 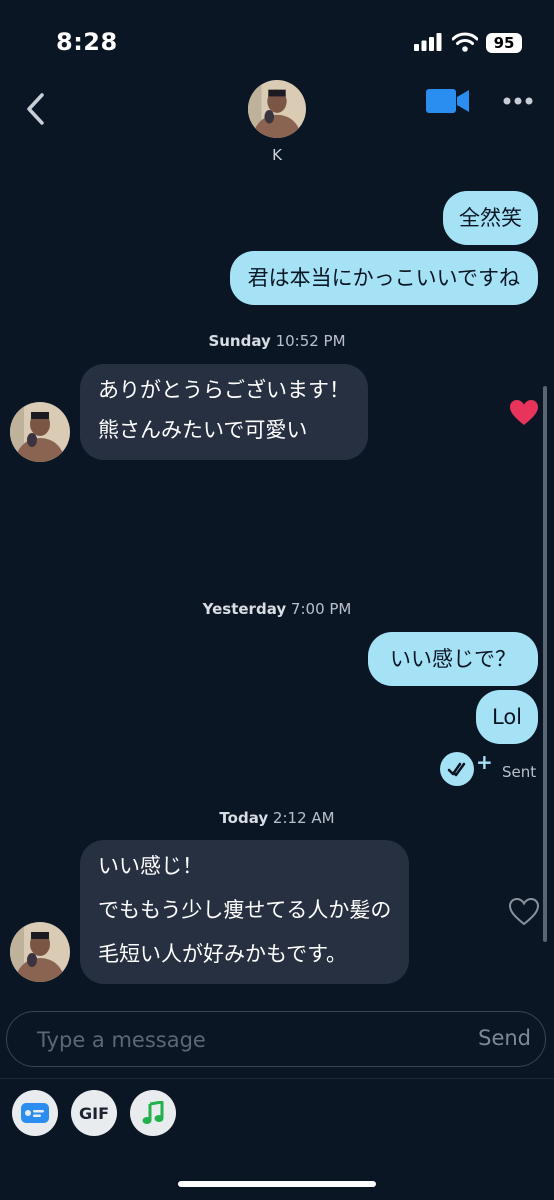 What do you see at coordinates (524, 413) in the screenshot?
I see `heart-filled-icon` at bounding box center [524, 413].